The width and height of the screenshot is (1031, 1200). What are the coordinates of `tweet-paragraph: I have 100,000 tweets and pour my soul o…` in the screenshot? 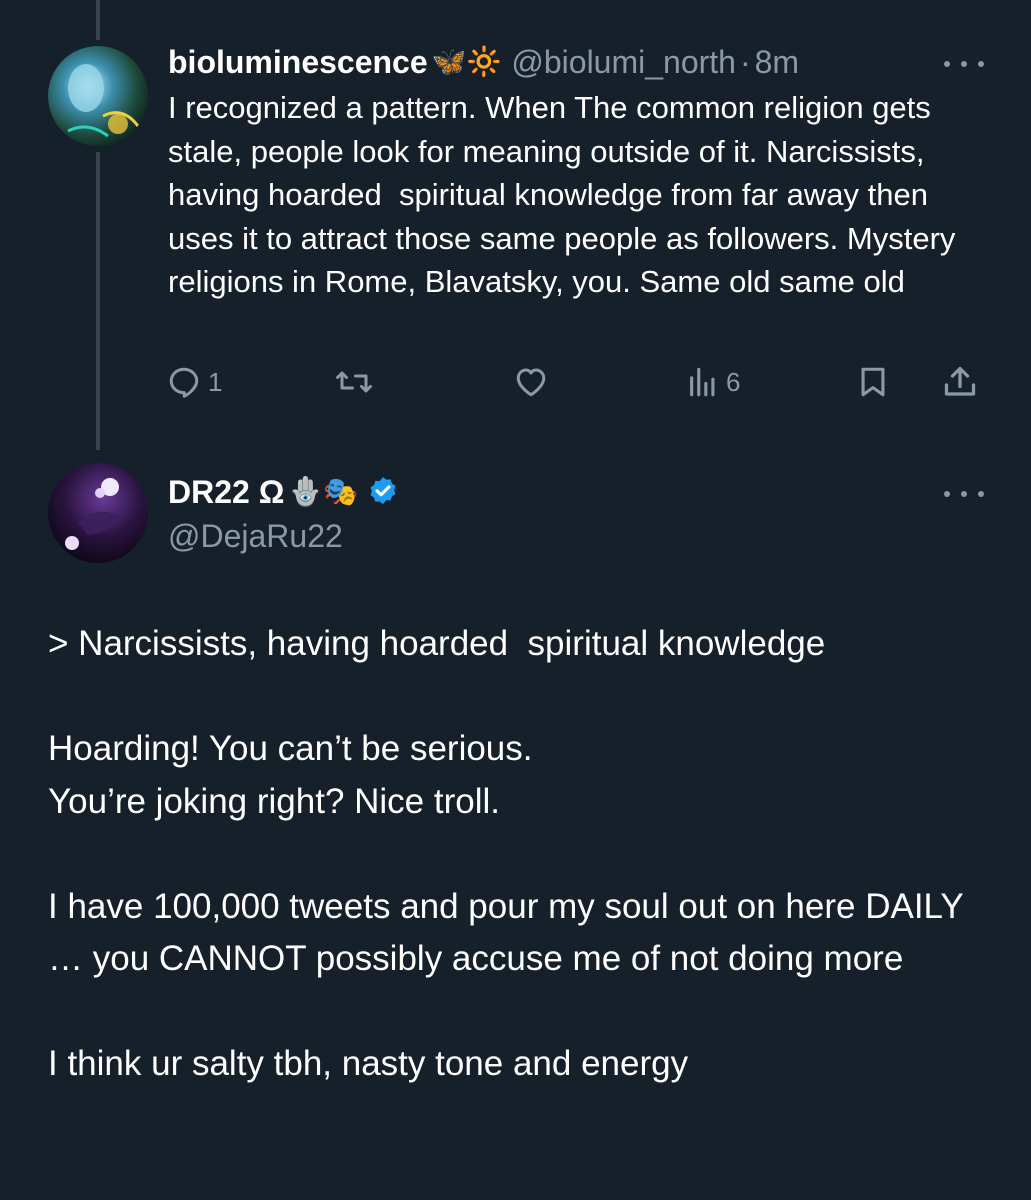 It's located at (510, 932).